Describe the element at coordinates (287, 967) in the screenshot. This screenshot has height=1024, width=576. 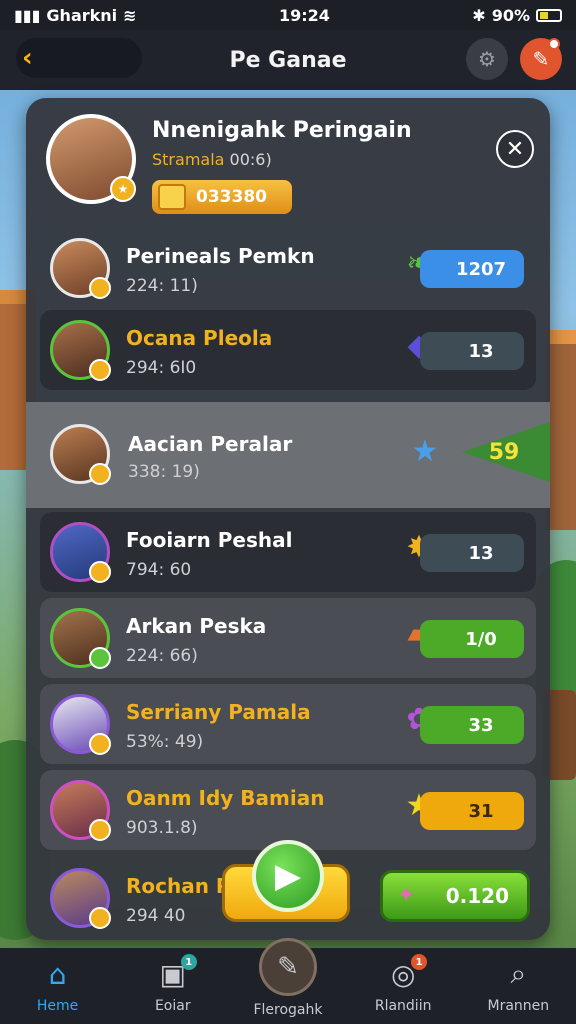
I see `brush-icon: ✎` at that location.